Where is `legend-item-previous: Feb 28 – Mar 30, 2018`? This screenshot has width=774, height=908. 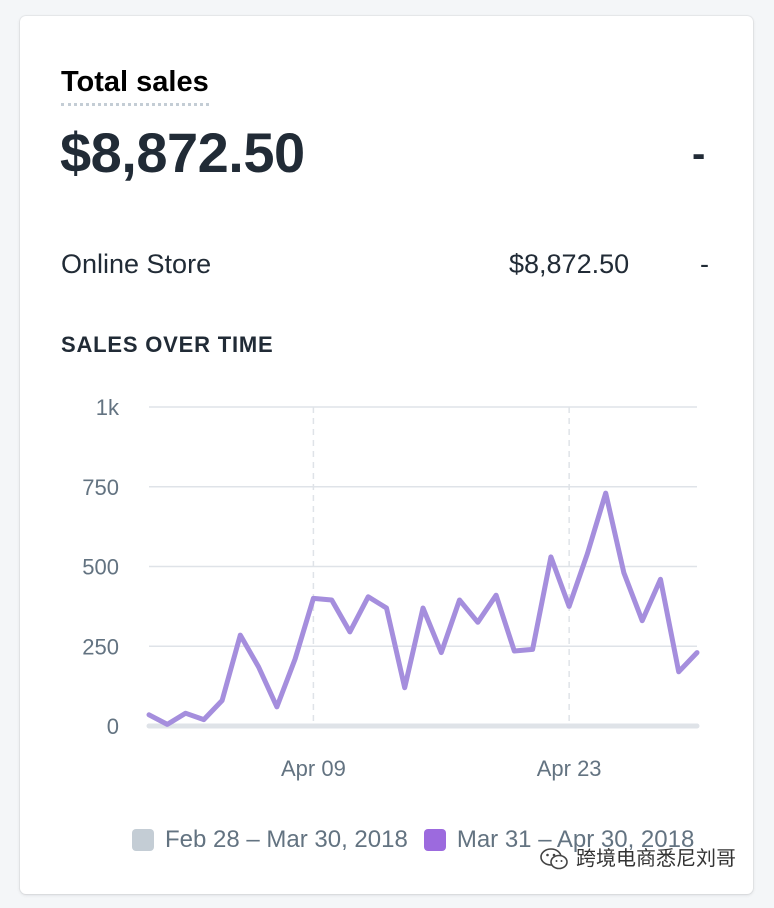 legend-item-previous: Feb 28 – Mar 30, 2018 is located at coordinates (270, 840).